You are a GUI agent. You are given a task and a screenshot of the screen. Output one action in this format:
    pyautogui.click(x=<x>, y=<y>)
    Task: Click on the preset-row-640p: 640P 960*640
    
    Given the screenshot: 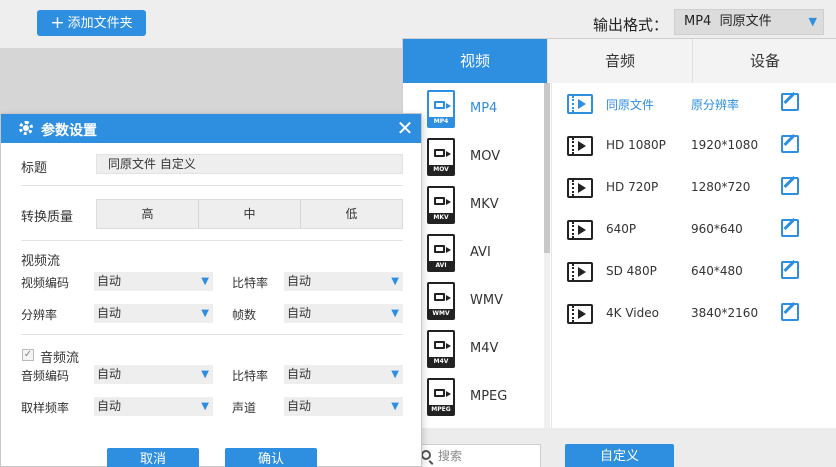 What is the action you would take?
    pyautogui.click(x=694, y=230)
    